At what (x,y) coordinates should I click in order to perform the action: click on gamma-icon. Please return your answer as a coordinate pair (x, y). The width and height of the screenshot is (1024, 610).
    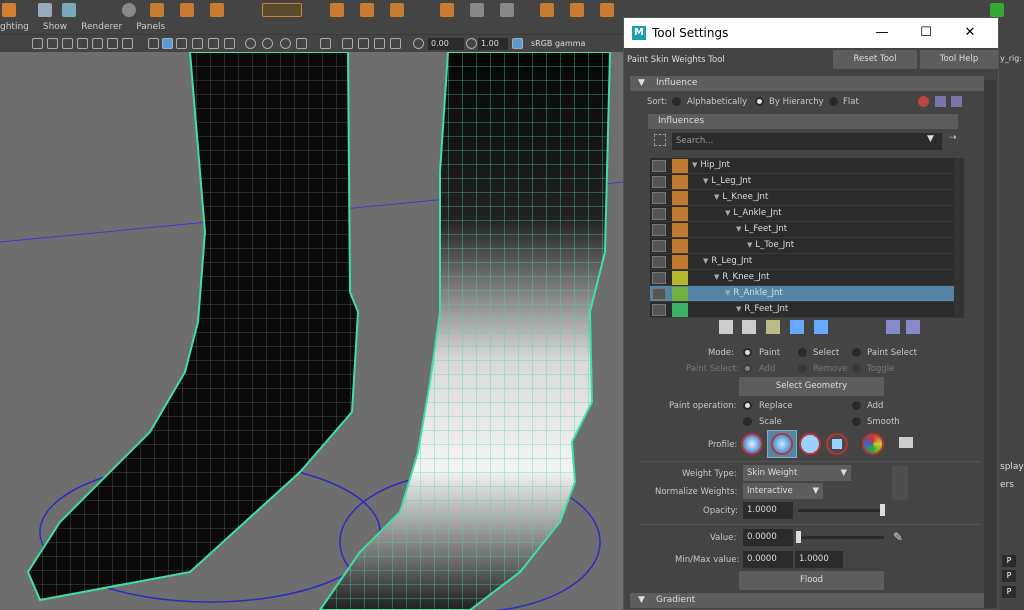
    Looking at the image, I should click on (471, 43).